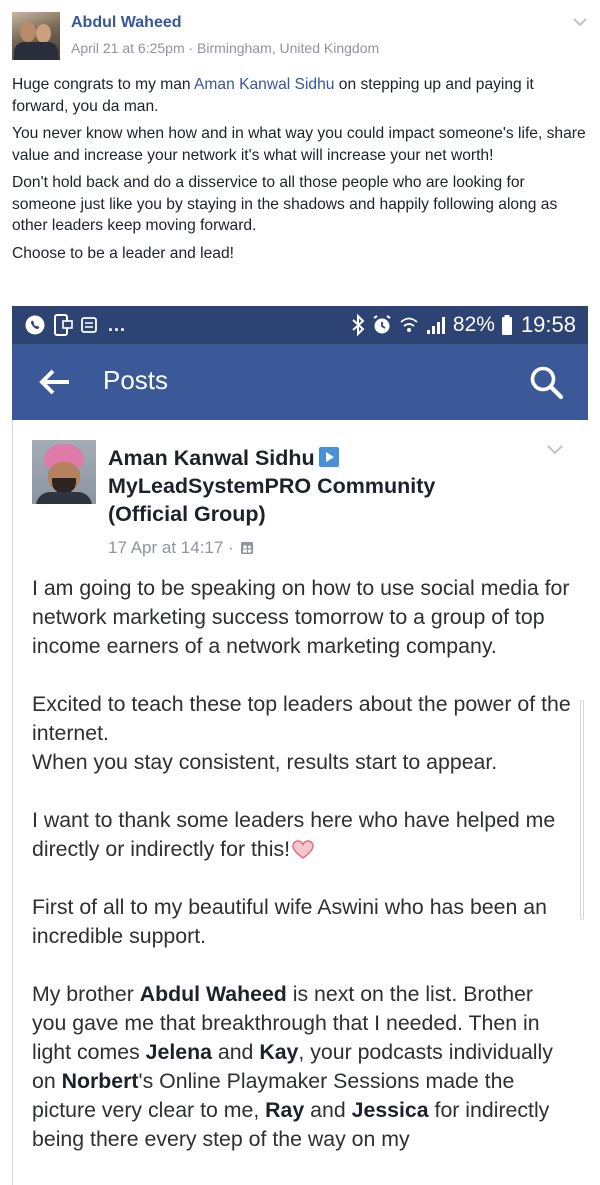 This screenshot has width=600, height=1185. What do you see at coordinates (358, 325) in the screenshot?
I see `bluetooth-icon` at bounding box center [358, 325].